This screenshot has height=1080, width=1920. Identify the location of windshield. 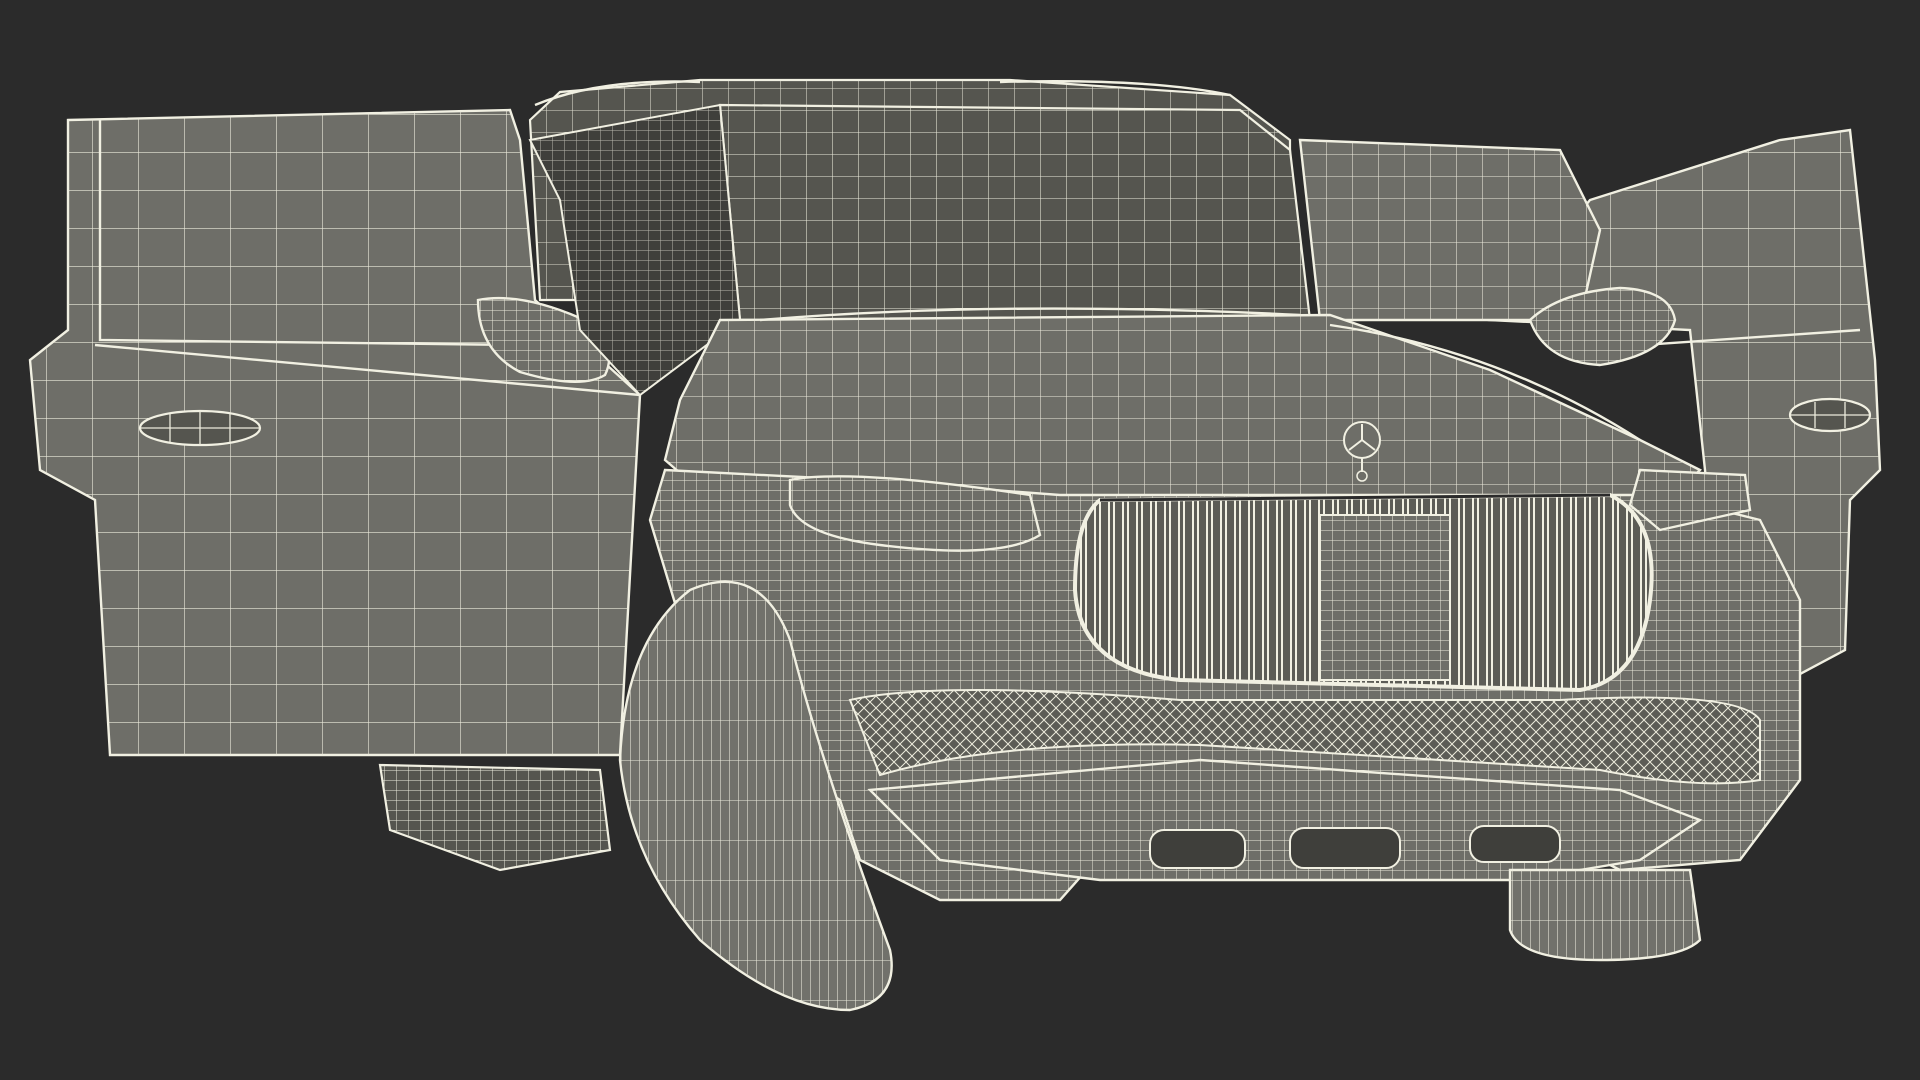
(1015, 212).